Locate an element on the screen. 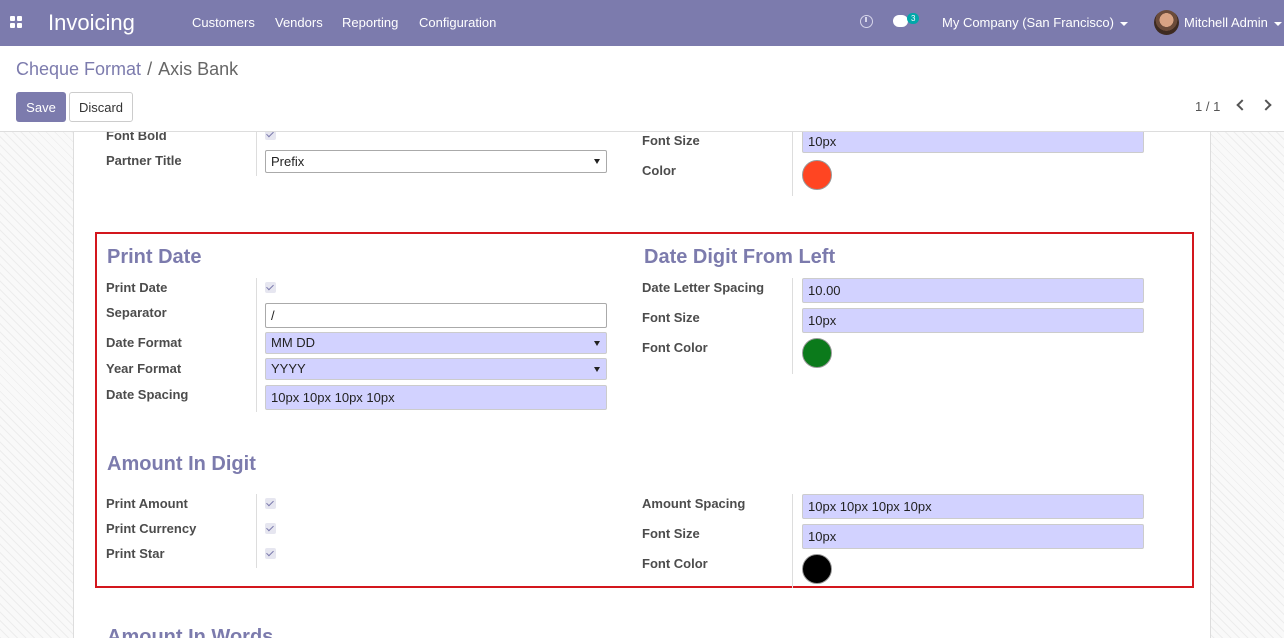 This screenshot has height=638, width=1284. avatar is located at coordinates (1166, 22).